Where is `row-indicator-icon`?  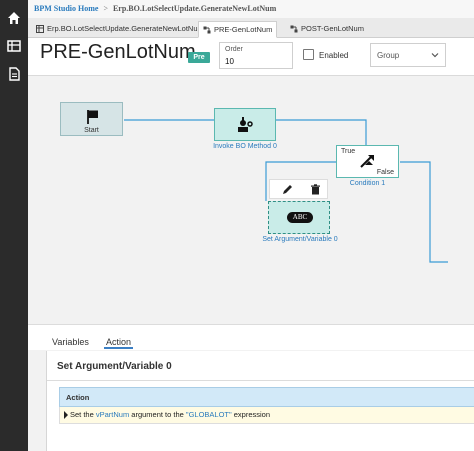
row-indicator-icon is located at coordinates (66, 415).